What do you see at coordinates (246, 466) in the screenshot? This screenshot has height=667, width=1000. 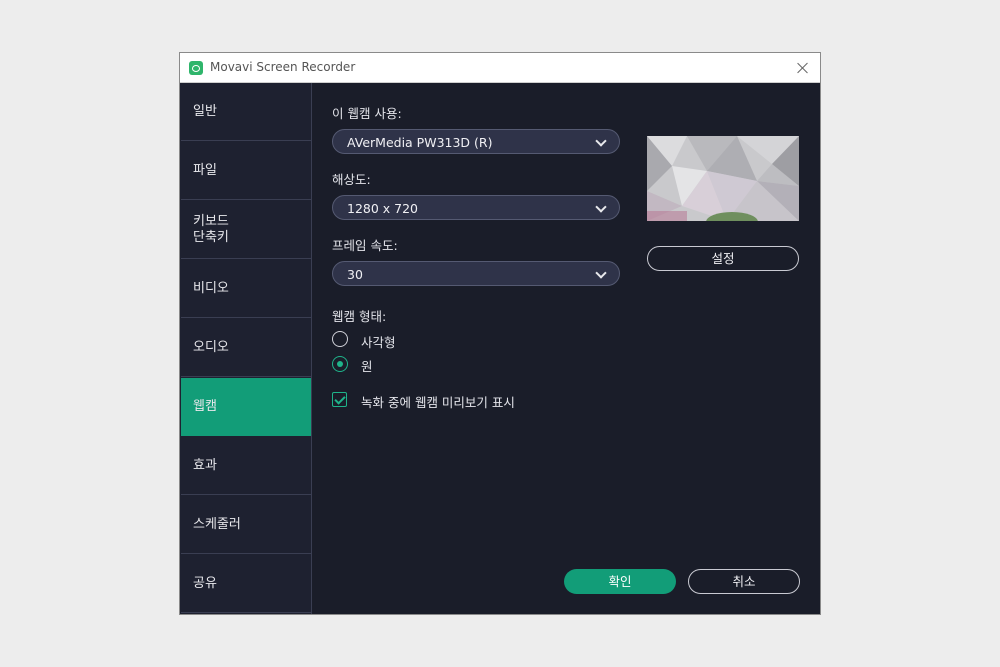 I see `sidebar-item-effects: 효과` at bounding box center [246, 466].